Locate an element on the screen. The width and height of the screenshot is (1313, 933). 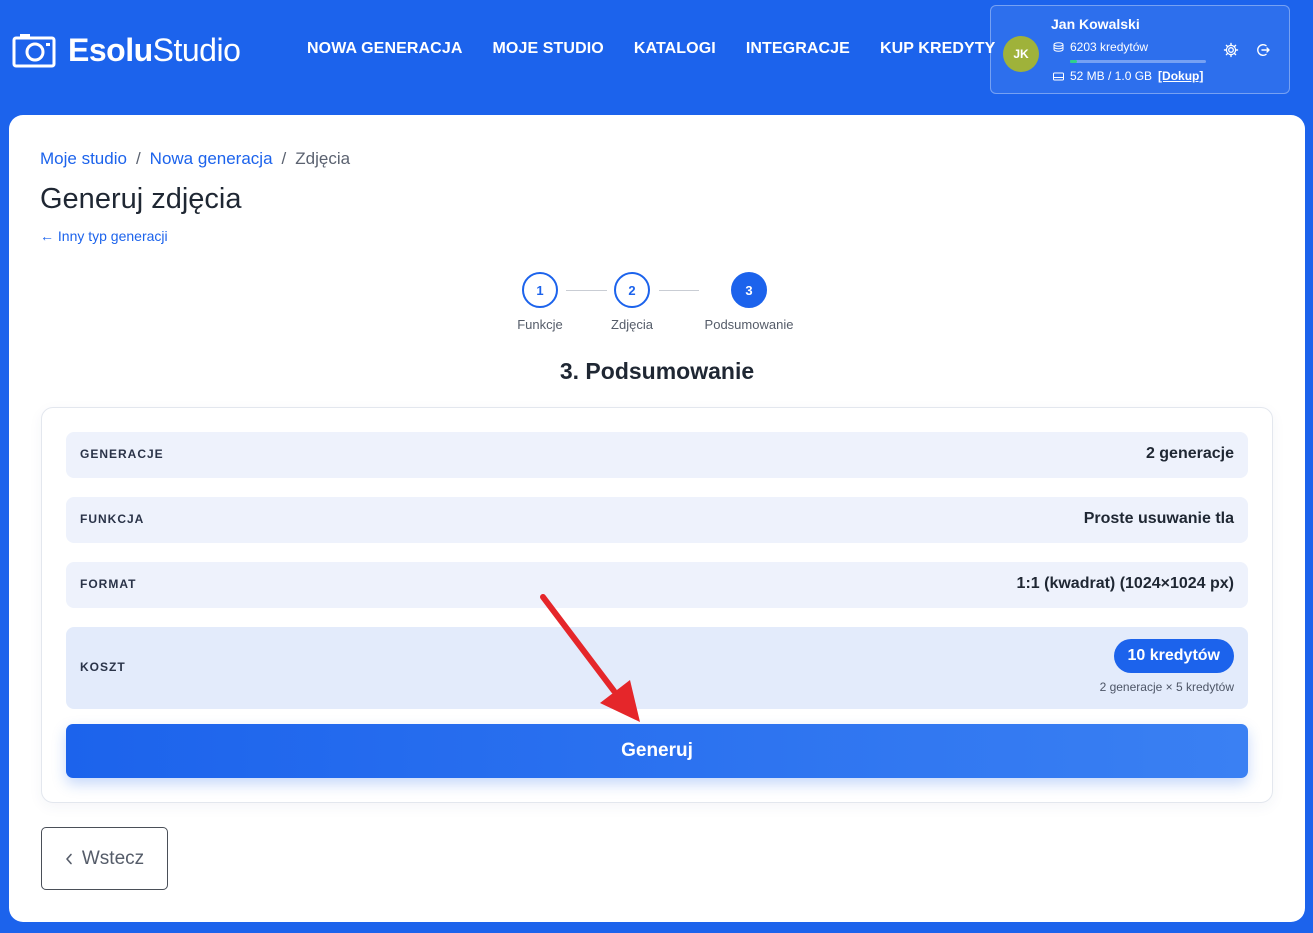
breadcrumb-nowa-generacja: Nowa generacja is located at coordinates (211, 159).